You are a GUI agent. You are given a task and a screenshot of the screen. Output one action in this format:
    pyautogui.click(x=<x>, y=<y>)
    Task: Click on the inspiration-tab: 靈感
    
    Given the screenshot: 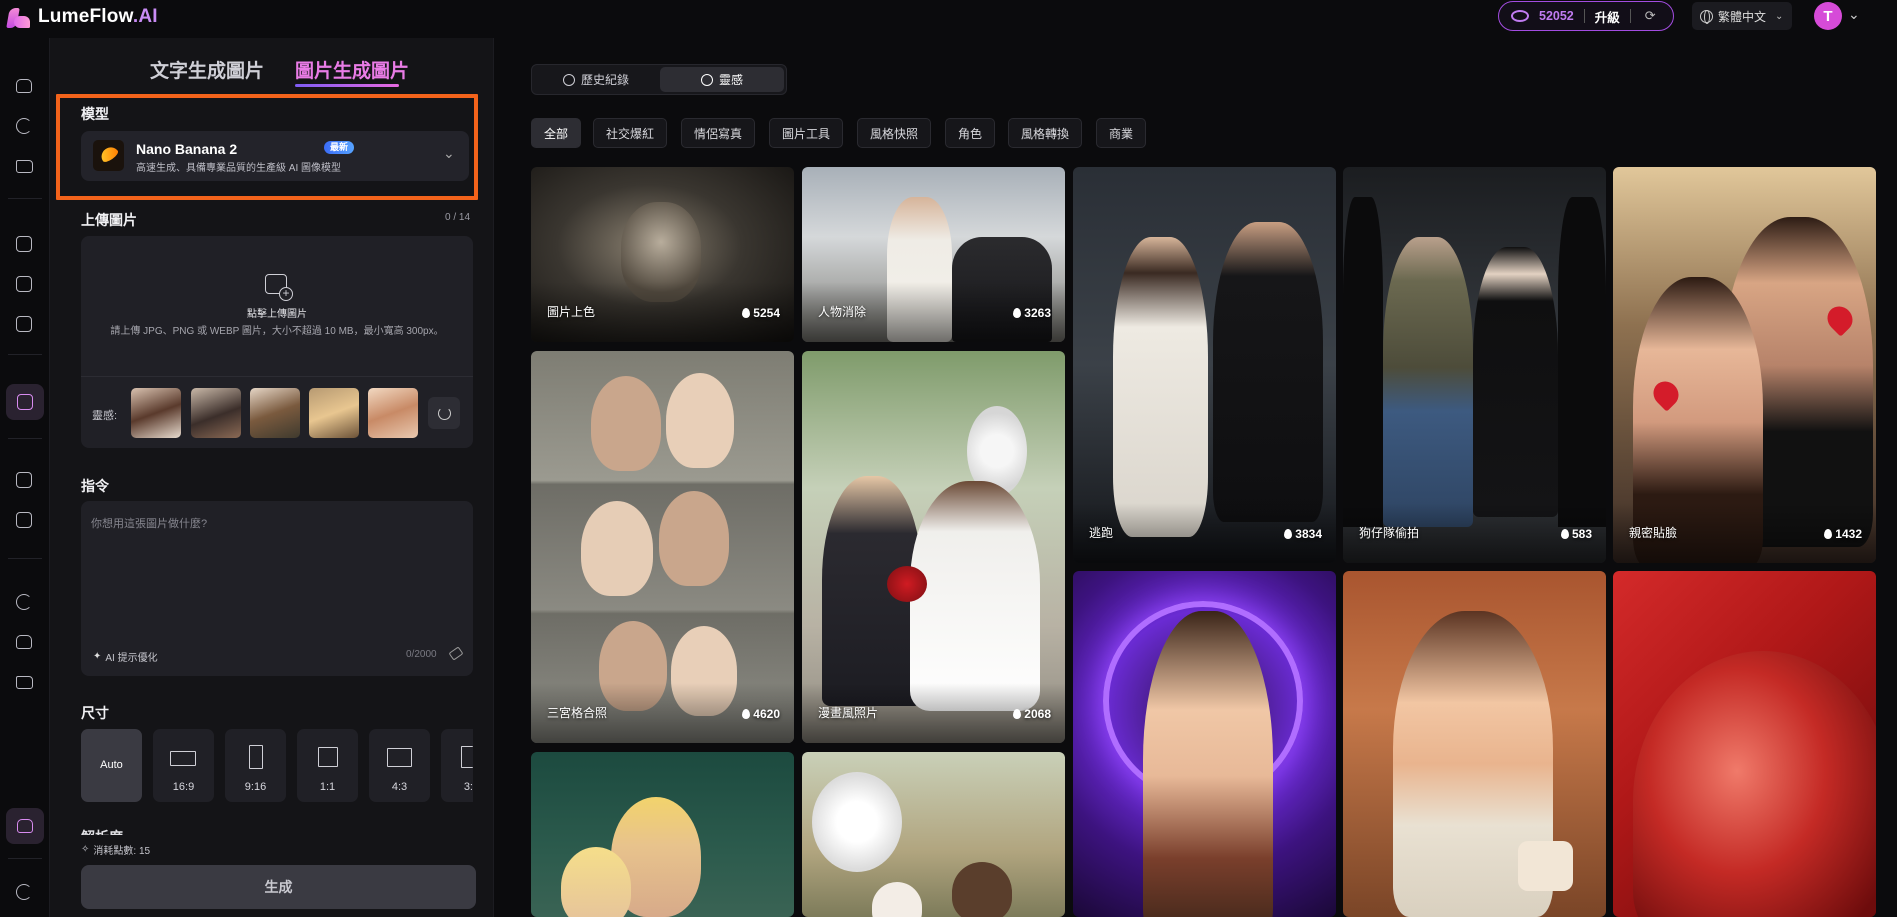 What is the action you would take?
    pyautogui.click(x=722, y=79)
    